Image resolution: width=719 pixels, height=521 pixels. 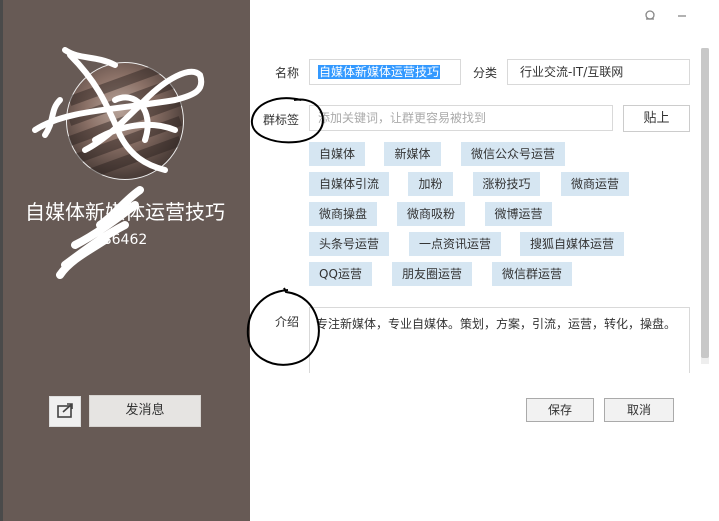 I want to click on tag-chip: 微博运营, so click(x=518, y=214).